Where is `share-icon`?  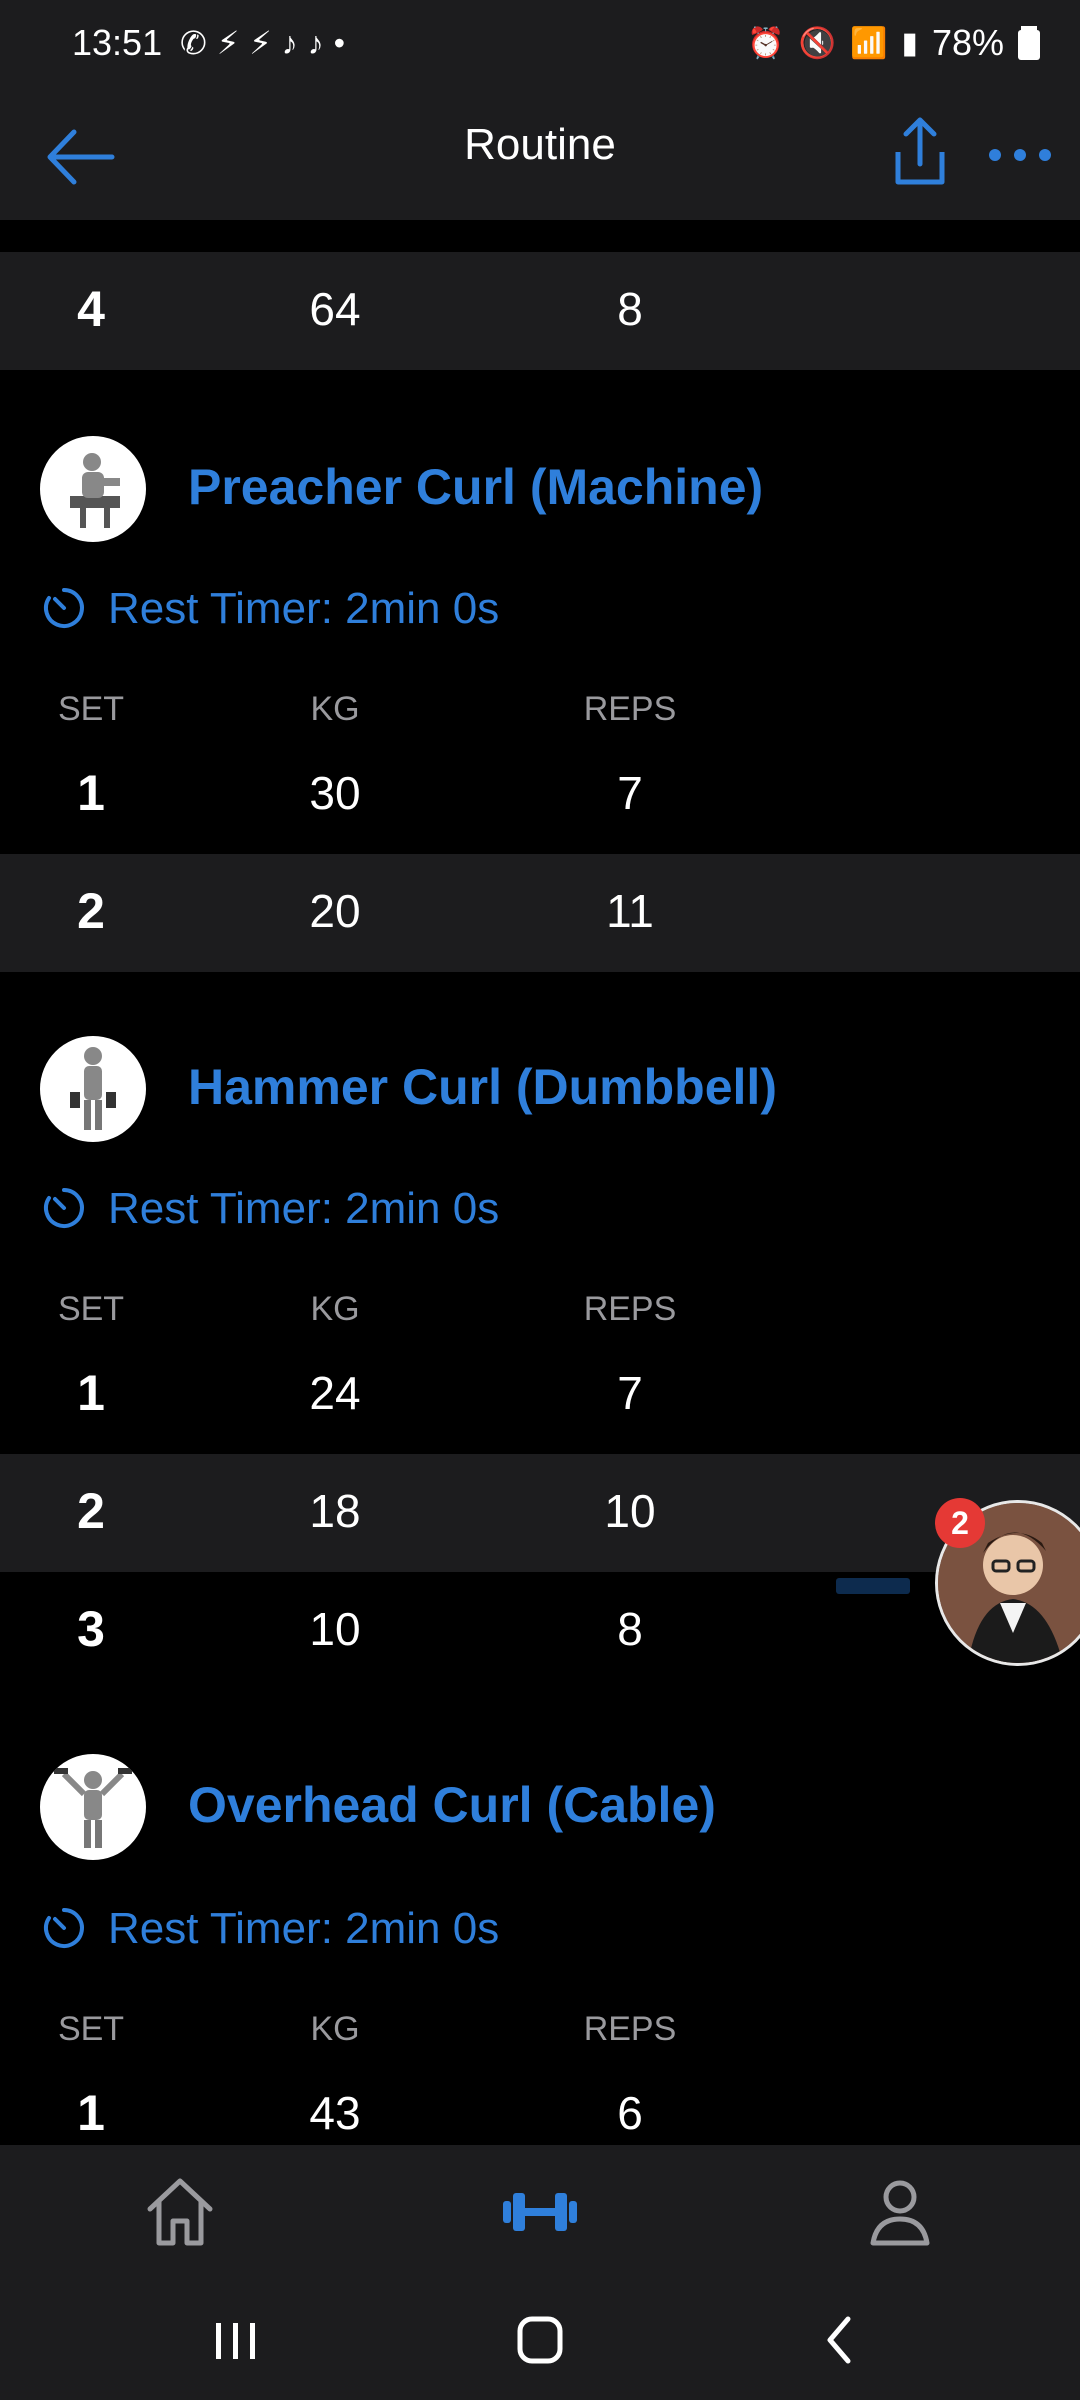
share-icon is located at coordinates (920, 152).